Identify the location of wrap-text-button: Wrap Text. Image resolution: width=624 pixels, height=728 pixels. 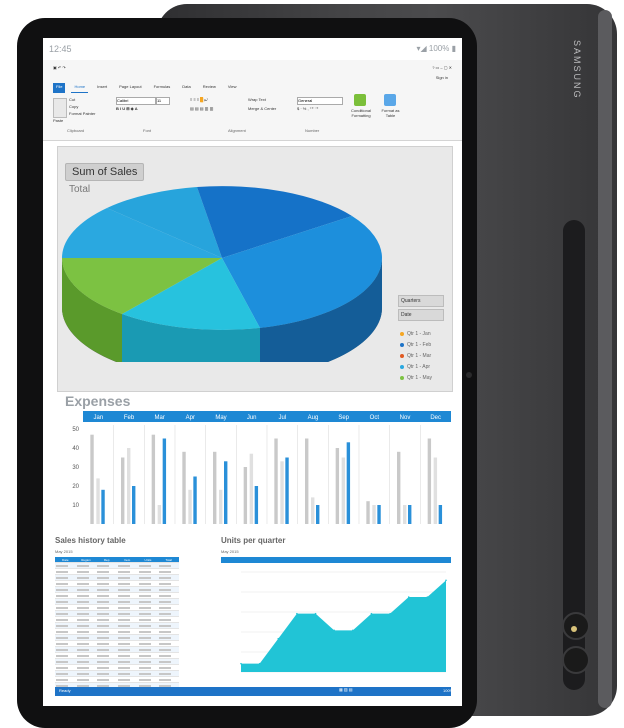
(257, 99).